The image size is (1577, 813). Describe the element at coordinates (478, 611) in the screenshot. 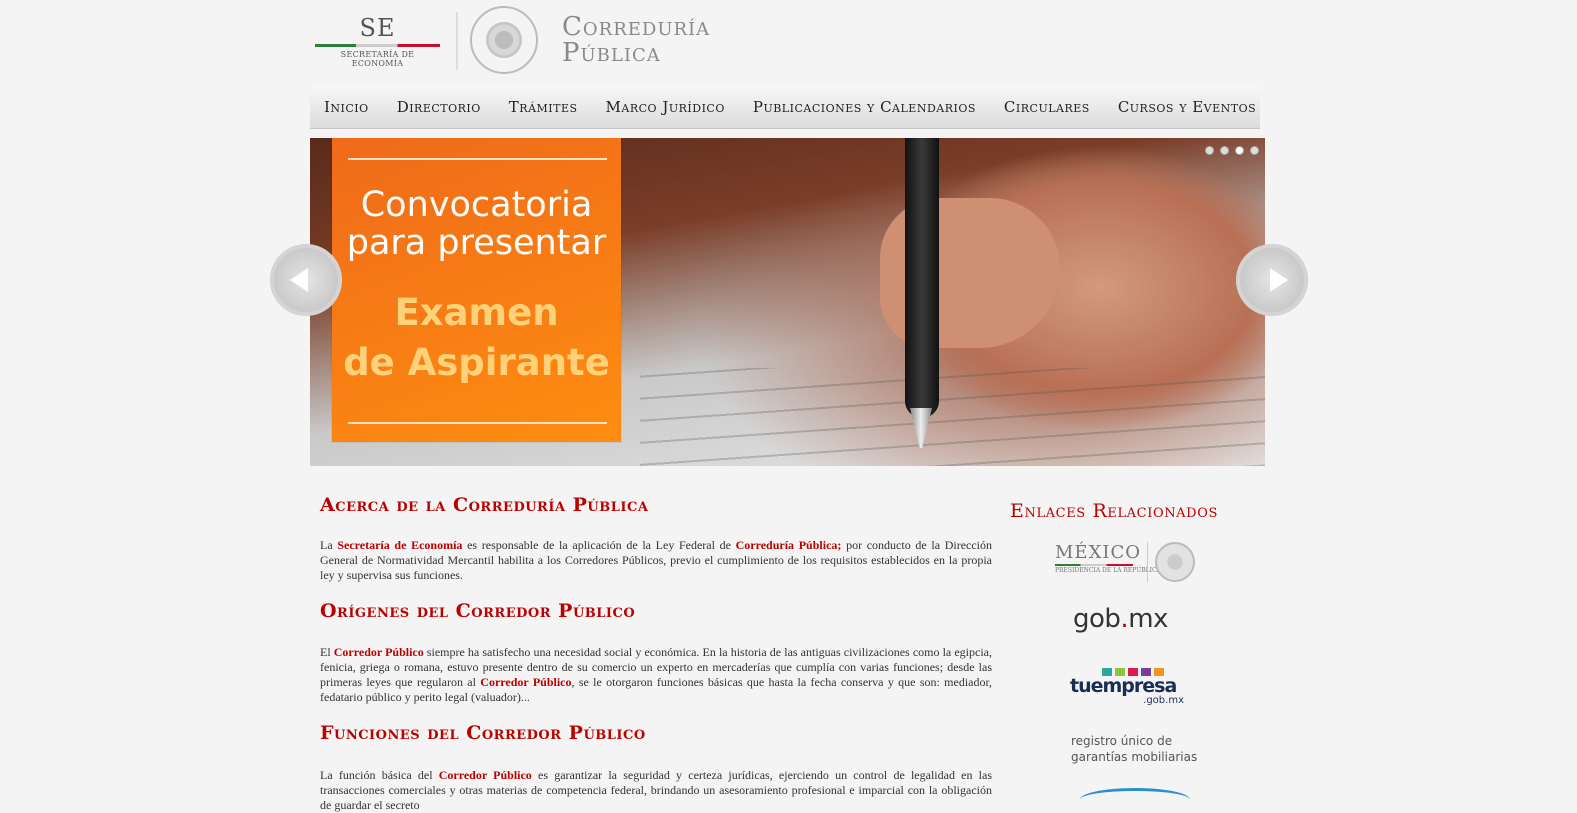

I see `section-title-origenes: Orígenes del Corredor Público` at that location.